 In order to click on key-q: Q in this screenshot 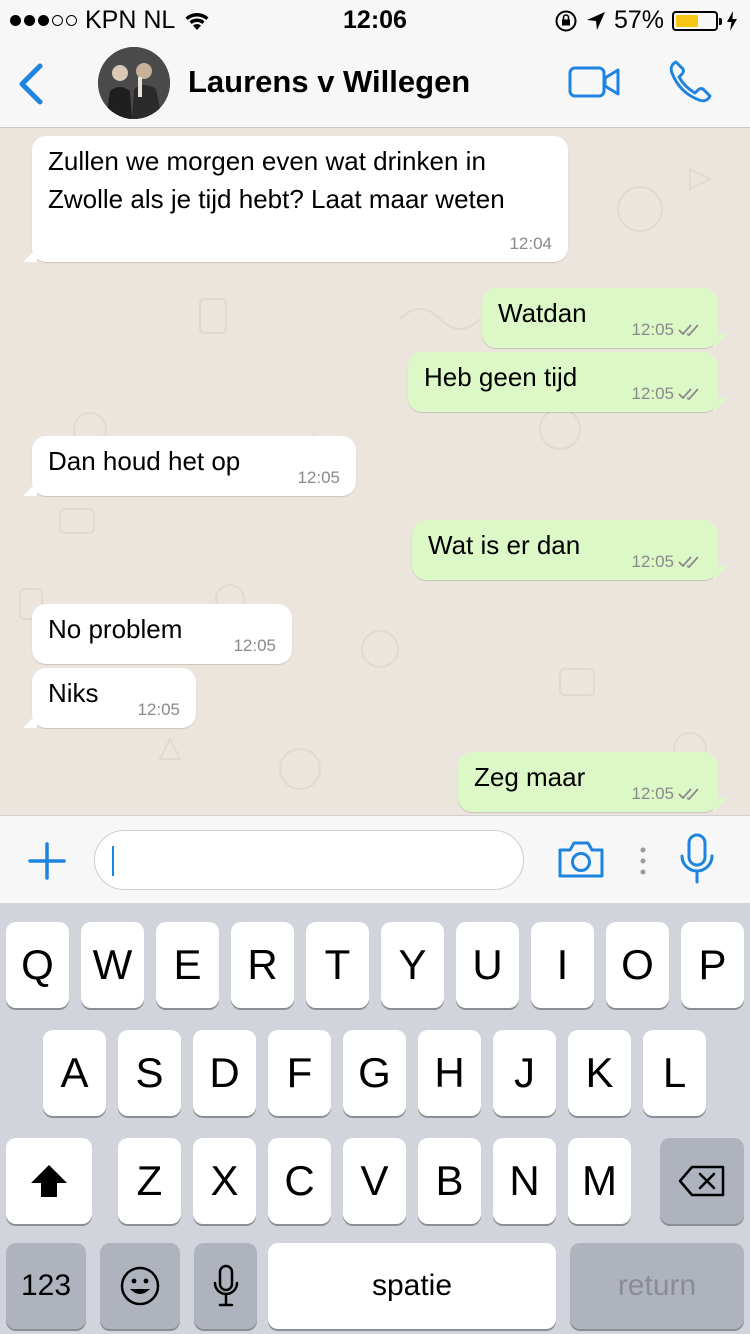, I will do `click(37, 965)`.